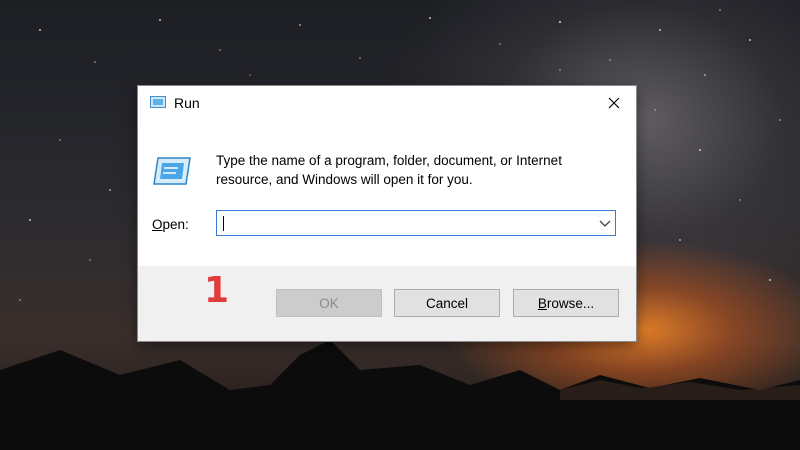  Describe the element at coordinates (217, 290) in the screenshot. I see `step-number-annotation: 1` at that location.